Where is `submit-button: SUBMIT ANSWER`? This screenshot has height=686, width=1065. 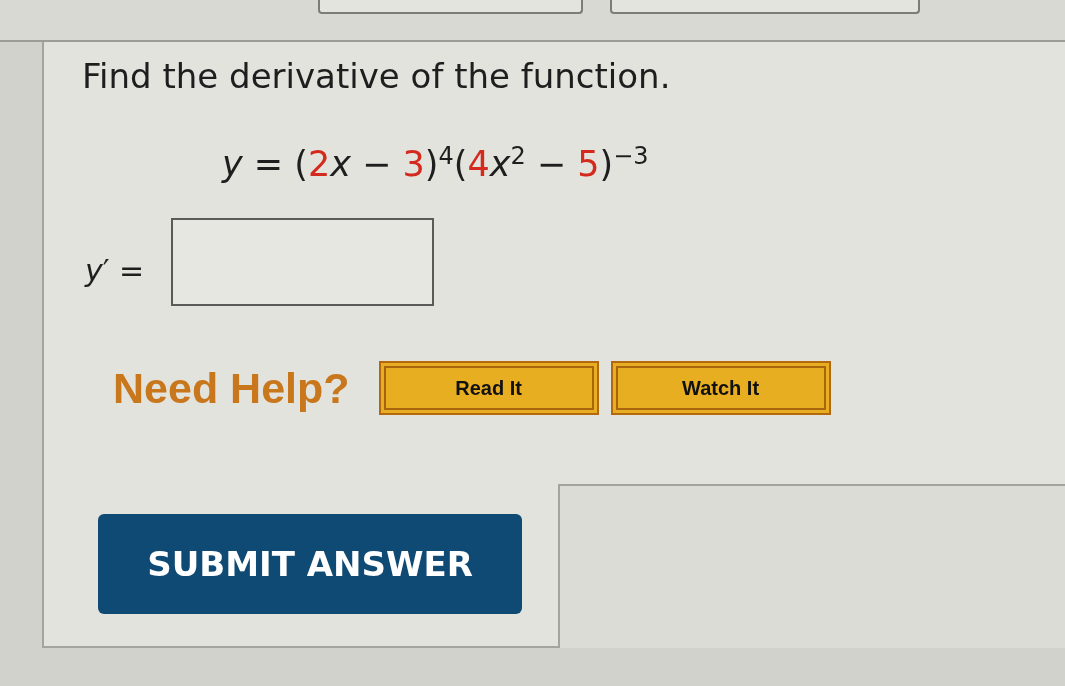
submit-button: SUBMIT ANSWER is located at coordinates (310, 564).